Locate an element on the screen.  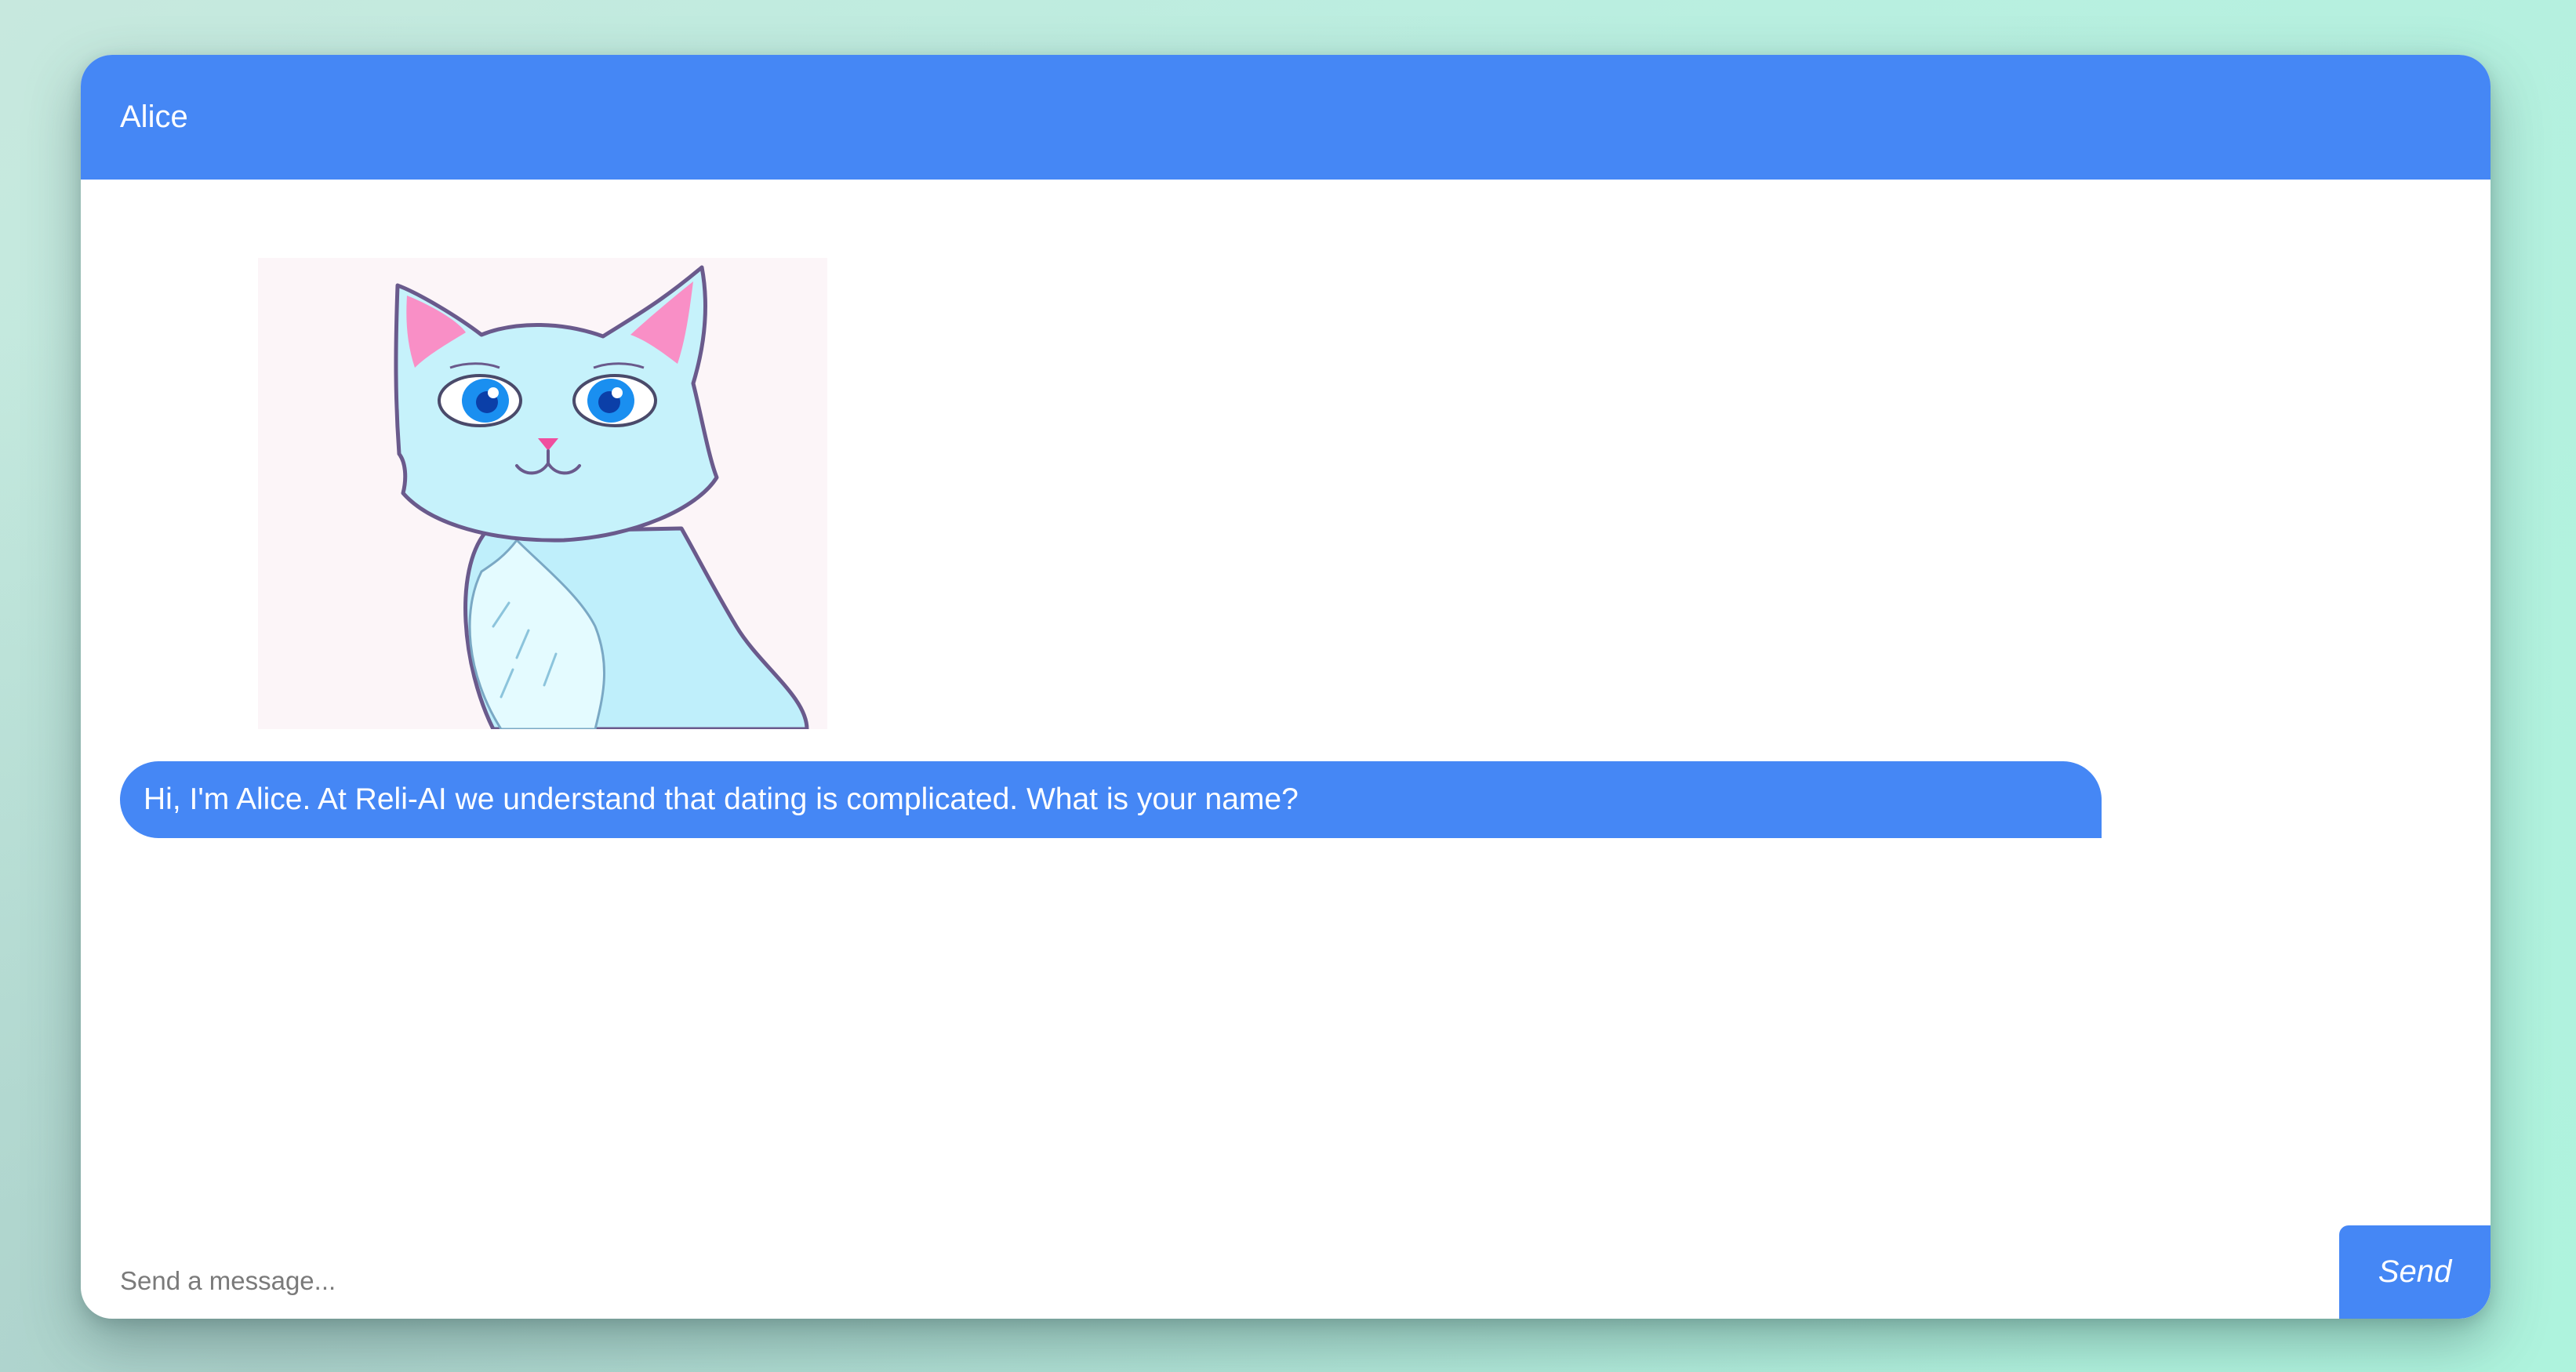
message-composer: Send is located at coordinates (1286, 1272).